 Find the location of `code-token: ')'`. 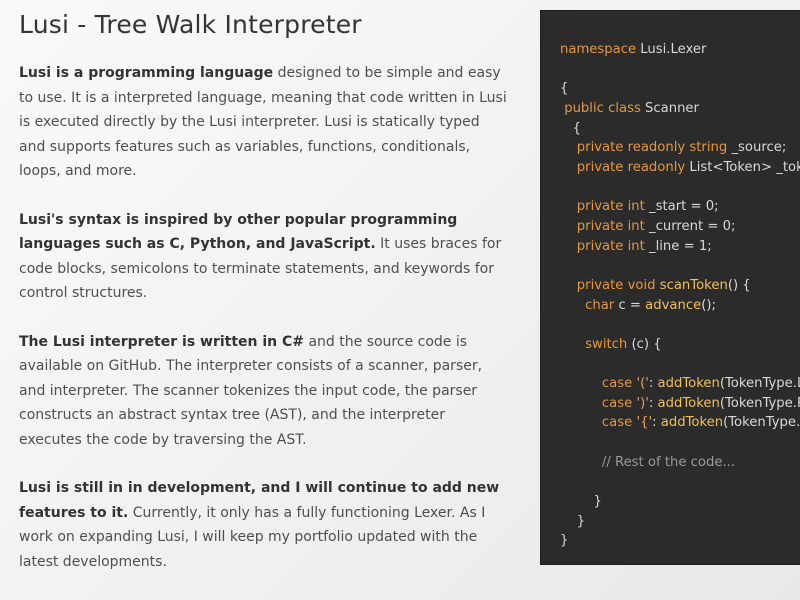

code-token: ')' is located at coordinates (642, 403).